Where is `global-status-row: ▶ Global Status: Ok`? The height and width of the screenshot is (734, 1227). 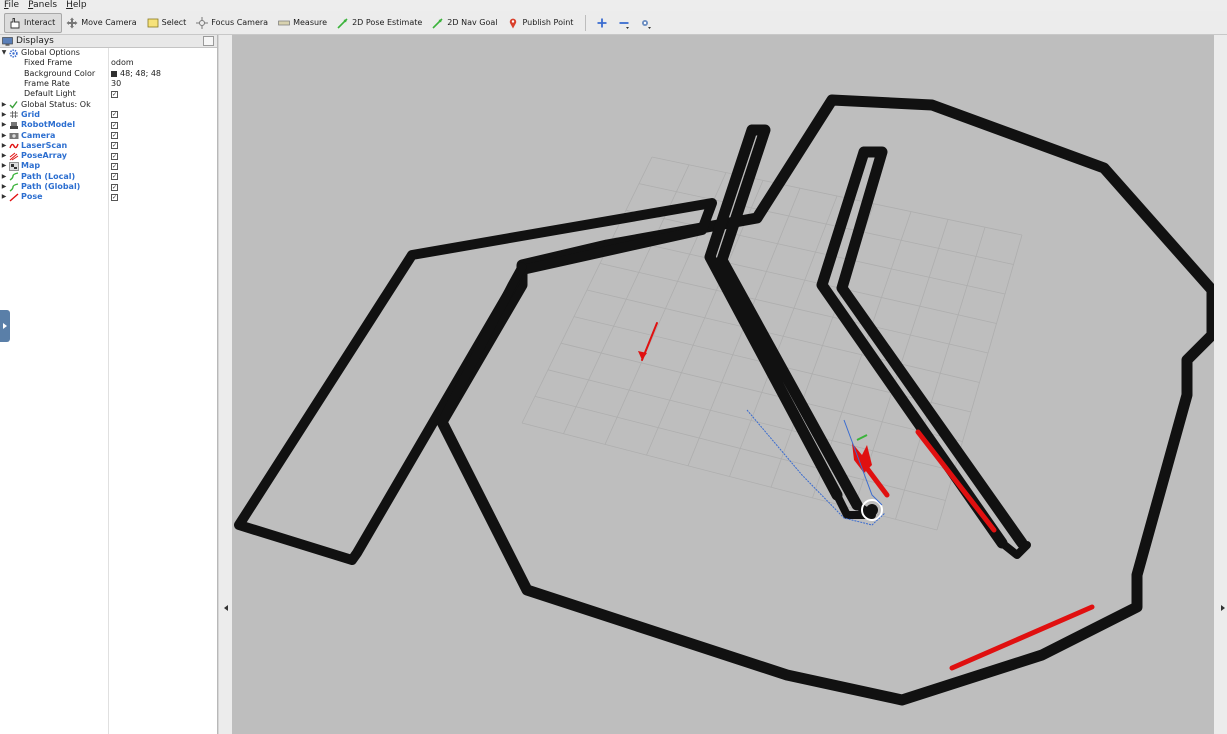
global-status-row: ▶ Global Status: Ok is located at coordinates (108, 104).